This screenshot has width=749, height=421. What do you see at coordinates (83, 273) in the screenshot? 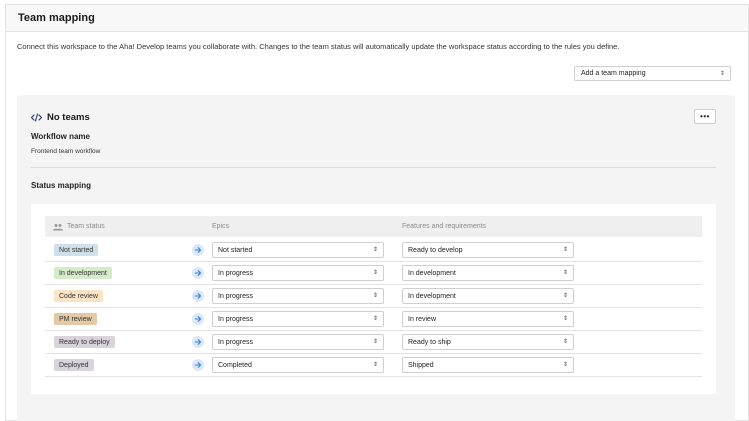
I see `status-badge: In development` at bounding box center [83, 273].